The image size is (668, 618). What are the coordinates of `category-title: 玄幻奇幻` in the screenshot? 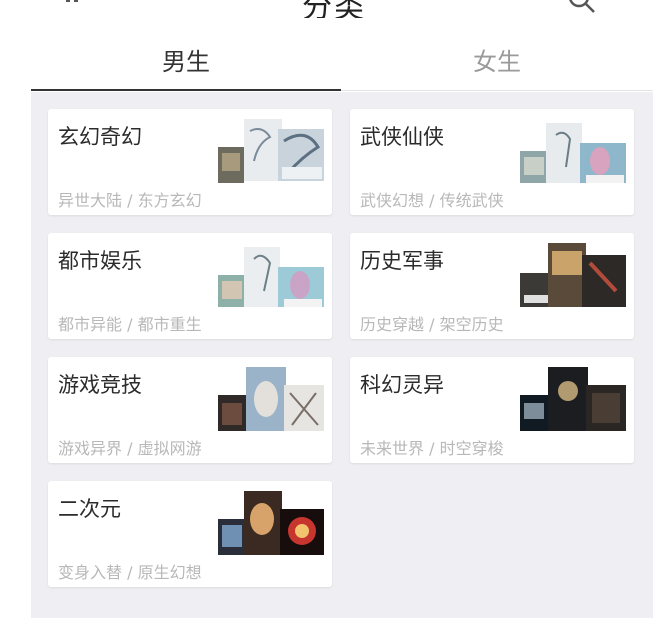 It's located at (100, 137).